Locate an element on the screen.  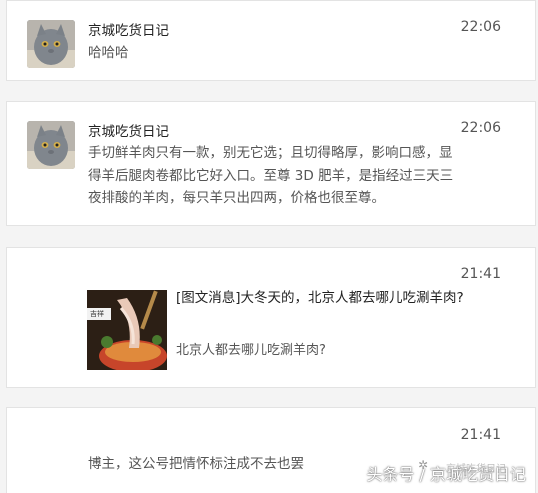
article-subtitle: 北京人都去哪儿吃涮羊肉? is located at coordinates (251, 350).